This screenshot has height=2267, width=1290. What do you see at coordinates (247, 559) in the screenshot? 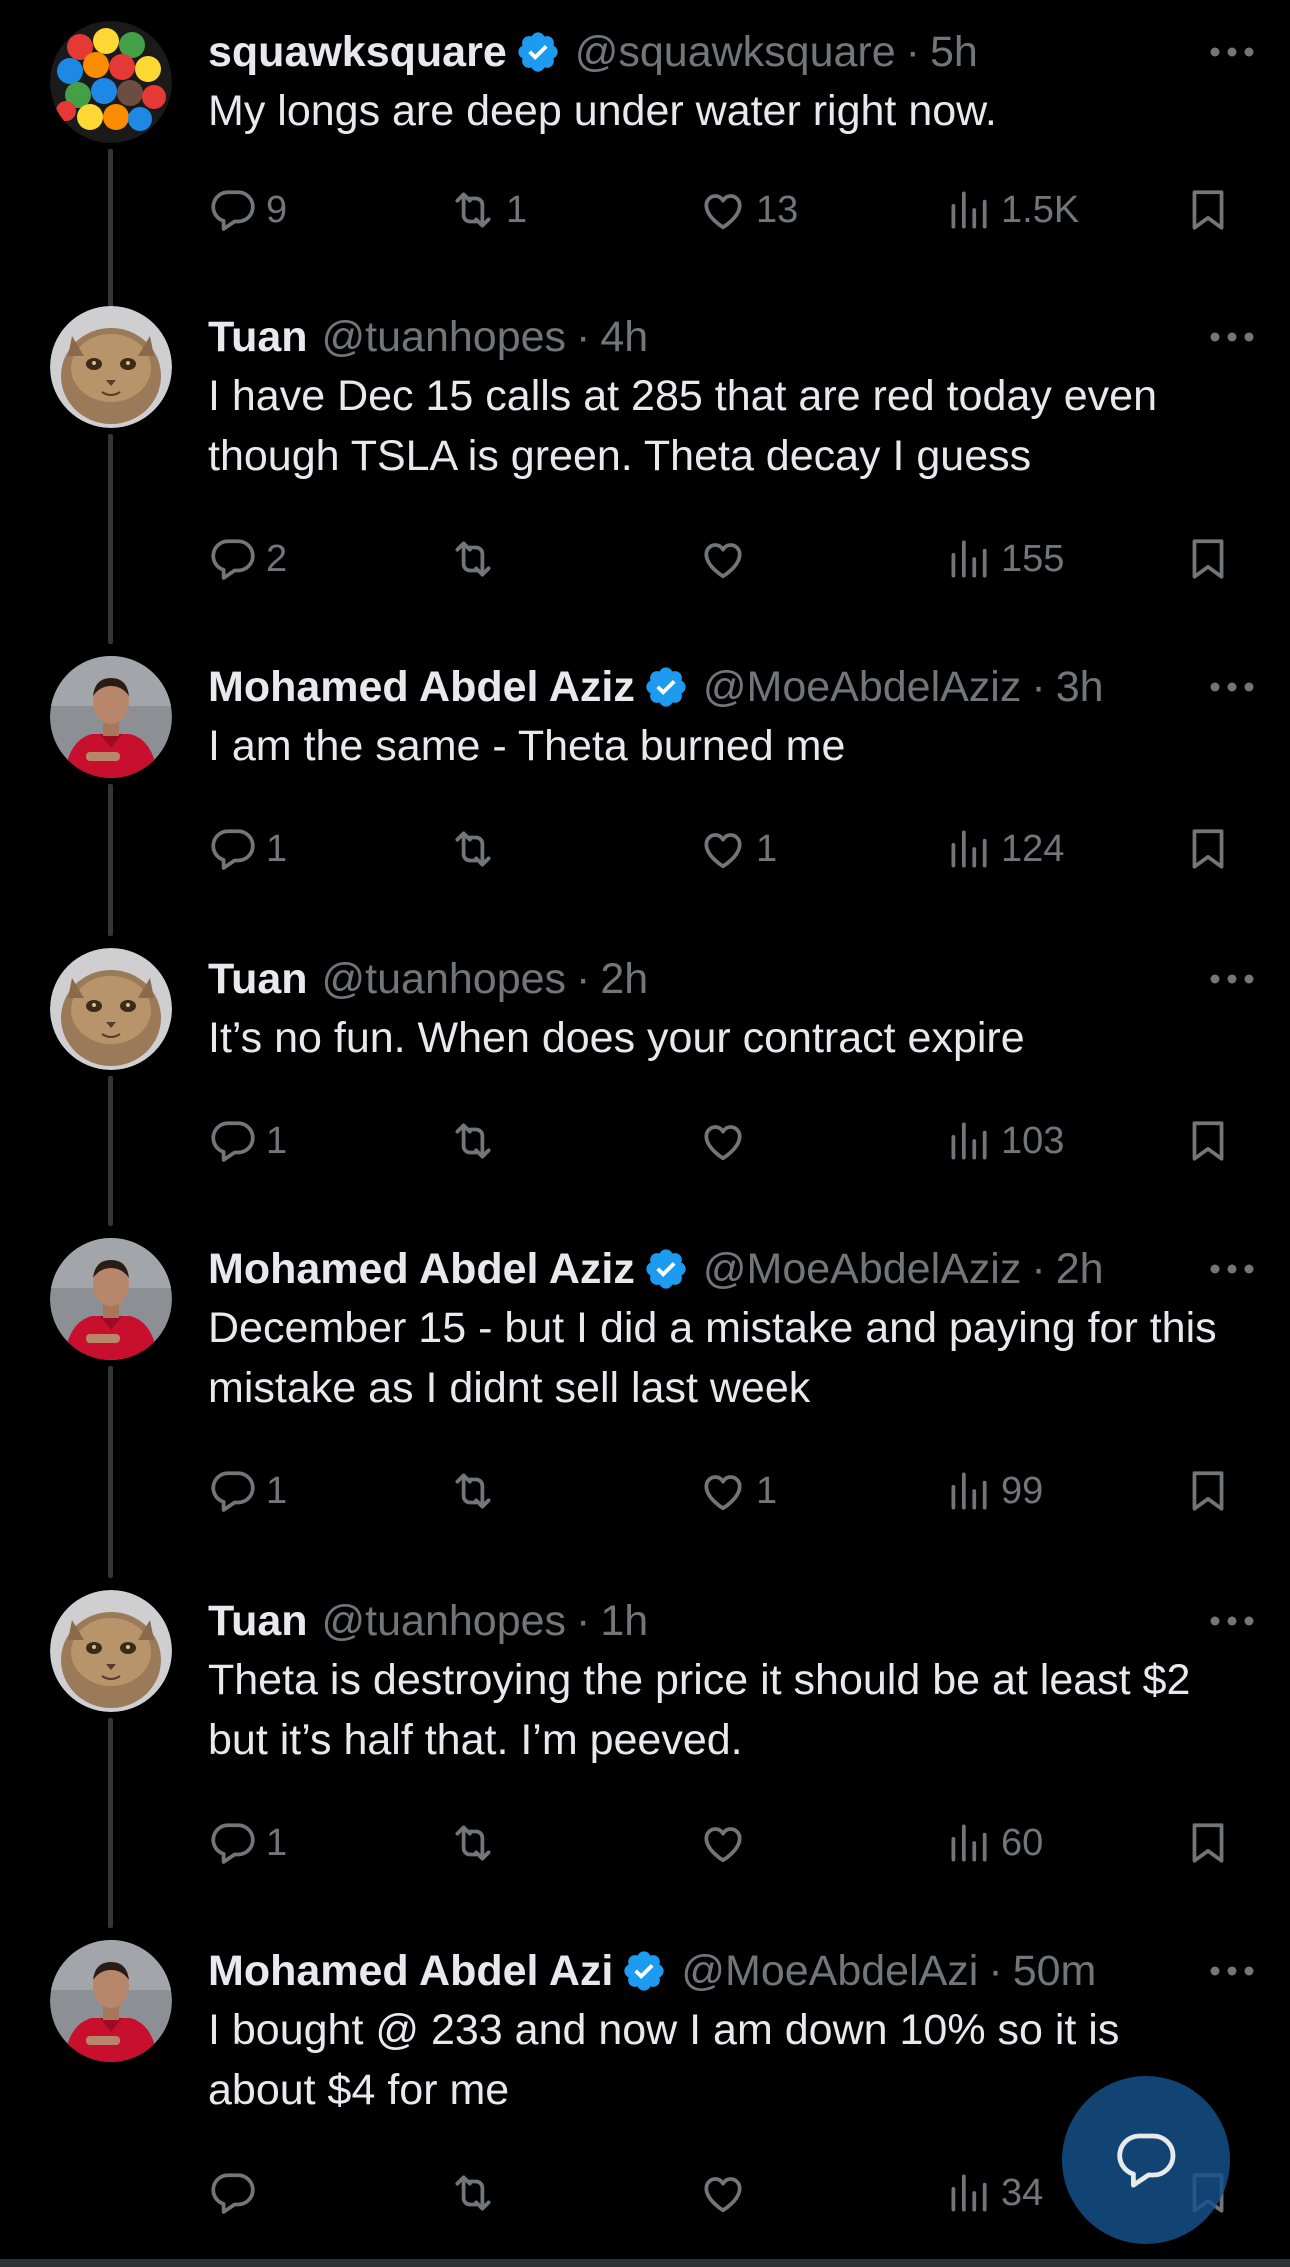
I see `reply-button: 2` at bounding box center [247, 559].